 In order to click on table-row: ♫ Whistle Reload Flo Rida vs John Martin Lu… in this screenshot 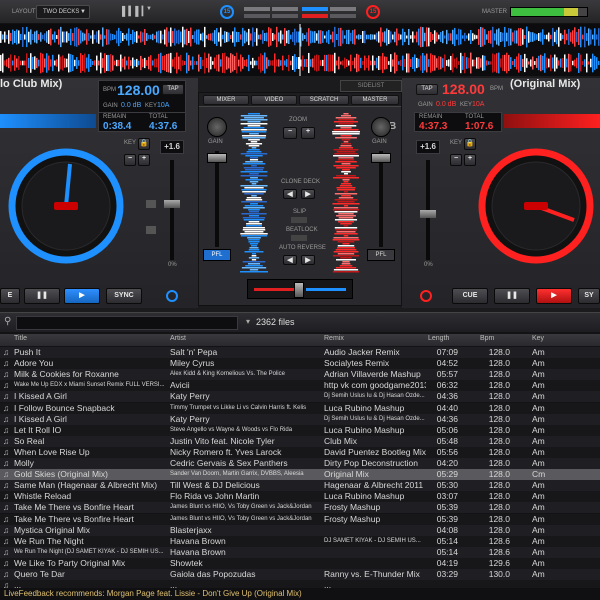, I will do `click(300, 497)`.